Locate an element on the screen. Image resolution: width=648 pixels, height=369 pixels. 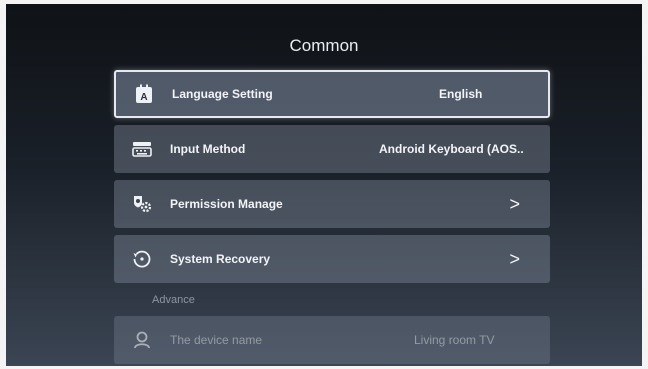
setting-device-name: The device name Living room TV is located at coordinates (332, 340).